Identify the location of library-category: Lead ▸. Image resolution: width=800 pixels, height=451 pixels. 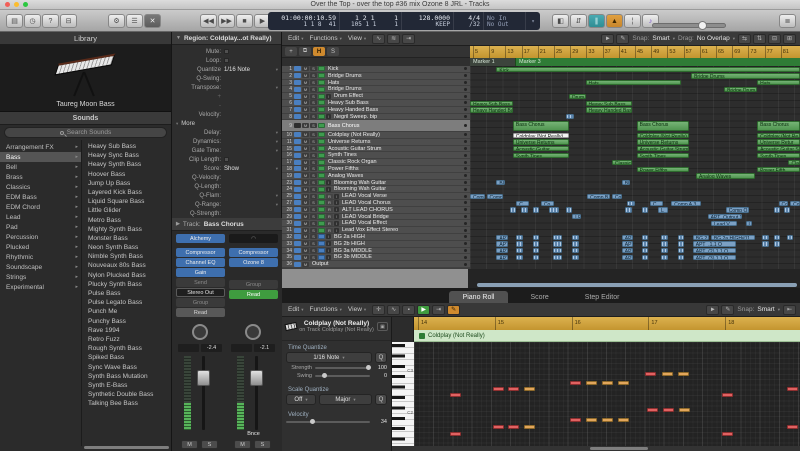
(40, 217).